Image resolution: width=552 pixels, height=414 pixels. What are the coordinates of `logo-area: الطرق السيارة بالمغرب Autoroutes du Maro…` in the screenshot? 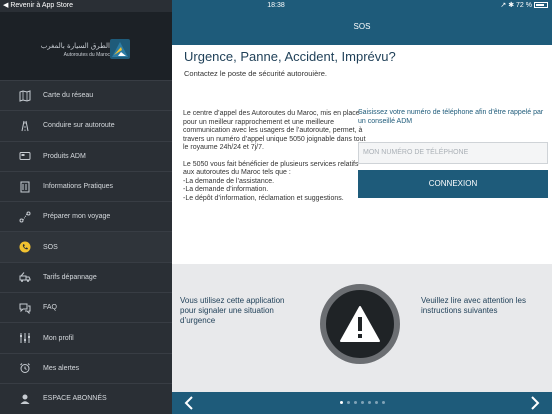 It's located at (86, 46).